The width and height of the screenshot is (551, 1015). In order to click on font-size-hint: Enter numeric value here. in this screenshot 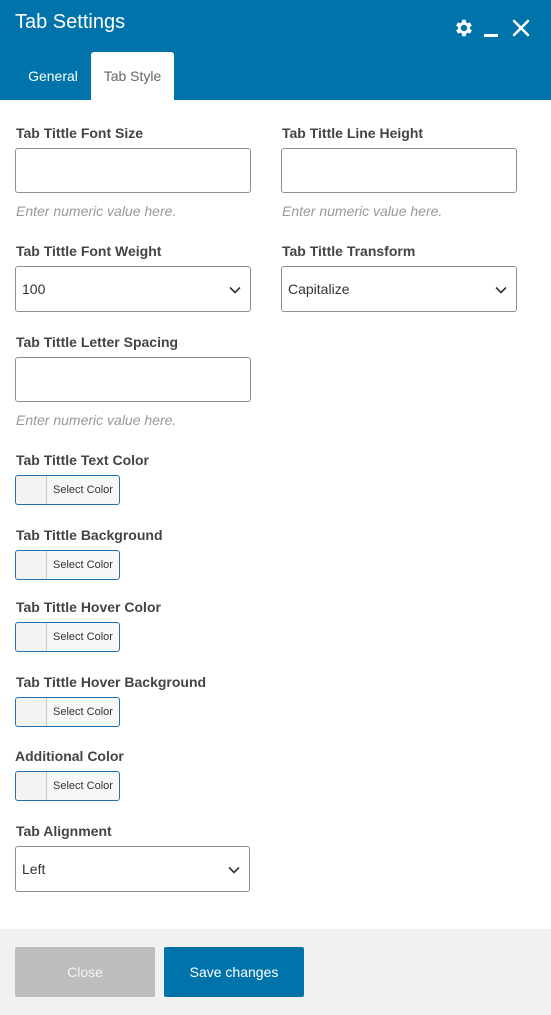, I will do `click(96, 211)`.